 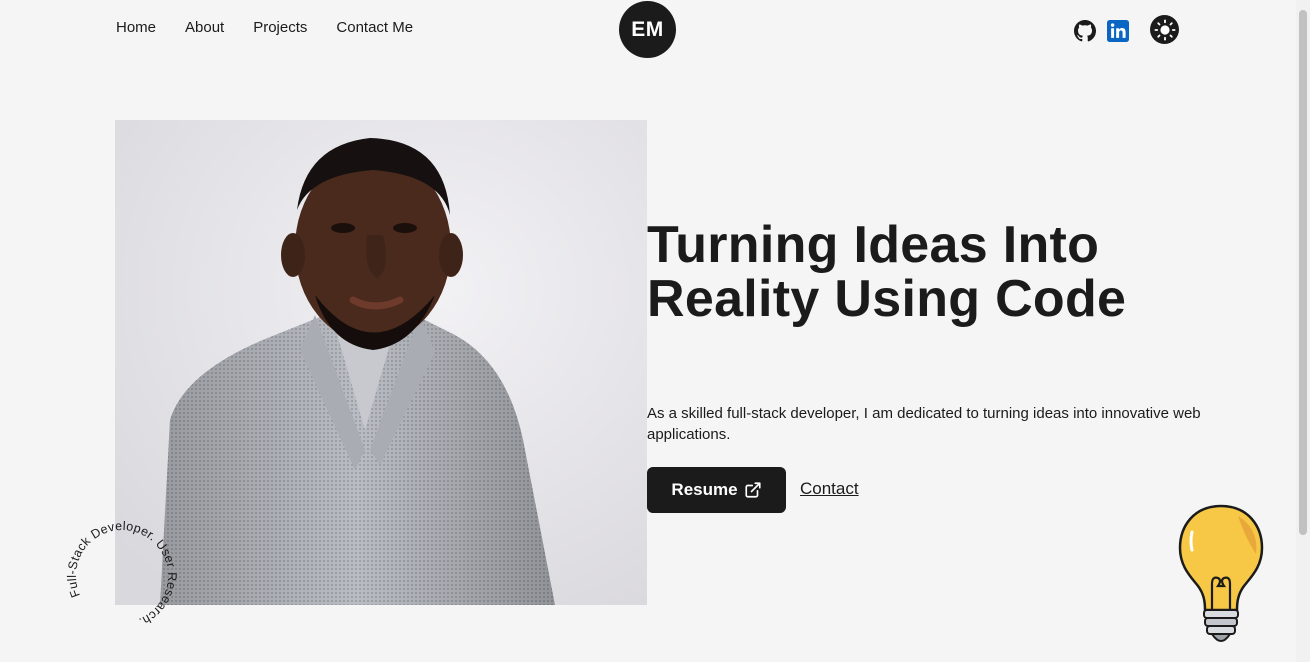 I want to click on logo: EM, so click(x=647, y=29).